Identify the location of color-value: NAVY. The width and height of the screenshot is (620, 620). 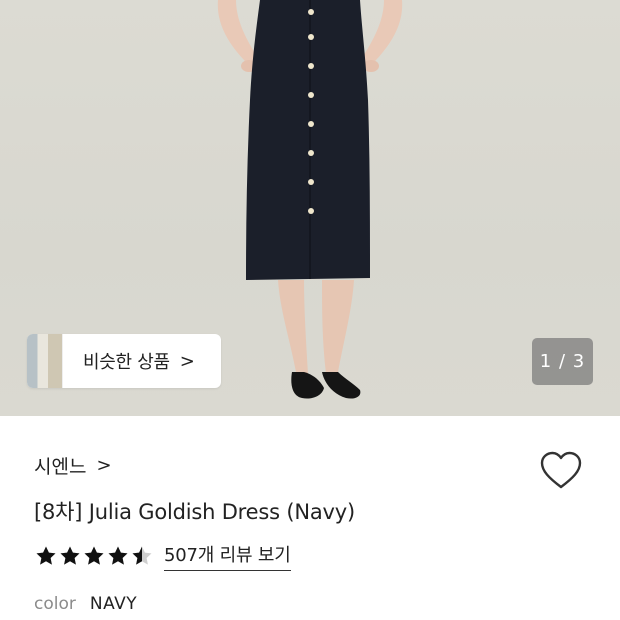
(113, 604).